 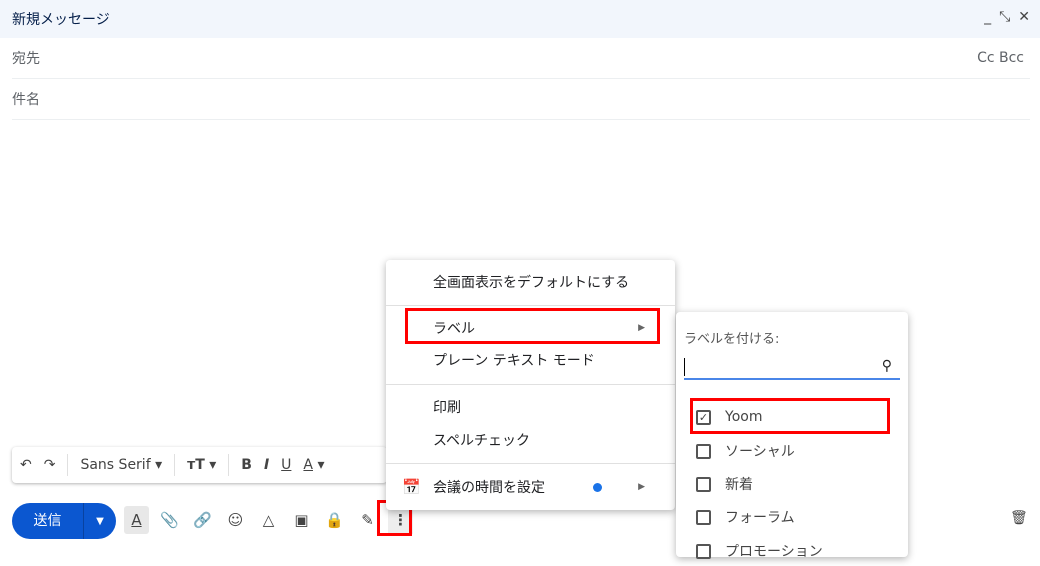 I want to click on menu-item-fullscreen-default: 全画面表示をデフォルトにする, so click(x=530, y=282).